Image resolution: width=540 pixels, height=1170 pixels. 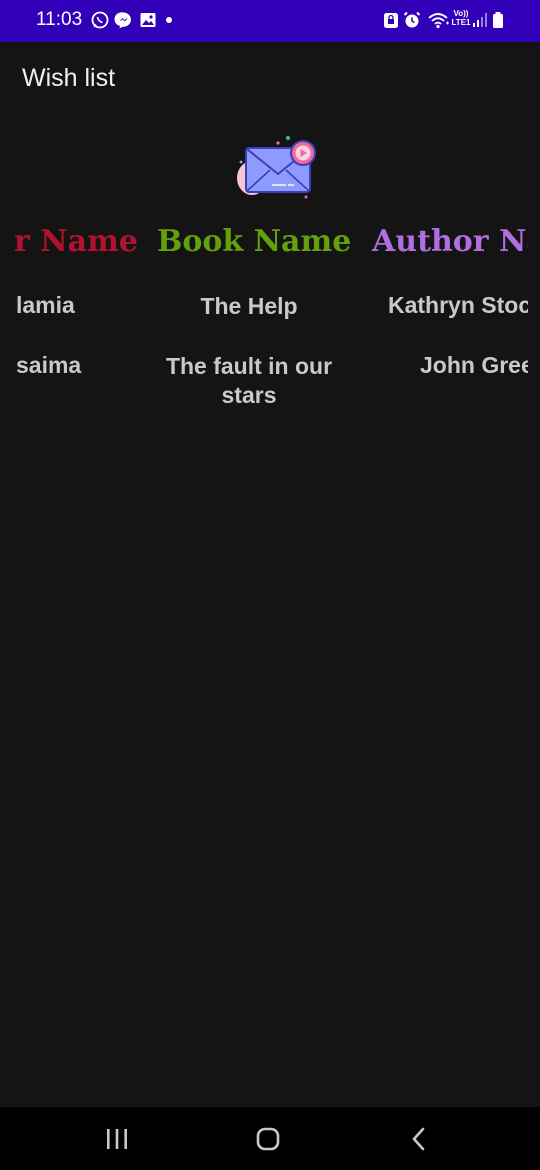 What do you see at coordinates (460, 305) in the screenshot?
I see `cell-author-name: Kathryn Stoc` at bounding box center [460, 305].